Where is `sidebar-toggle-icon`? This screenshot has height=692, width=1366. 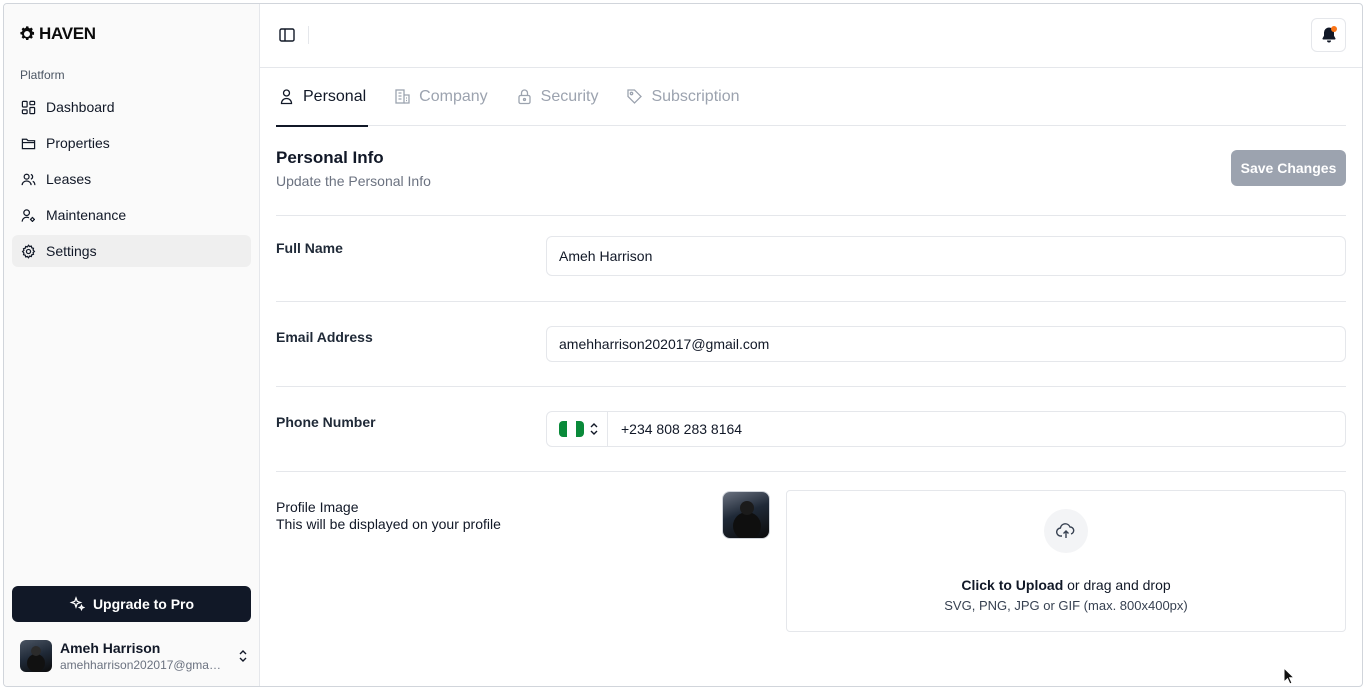
sidebar-toggle-icon is located at coordinates (287, 35).